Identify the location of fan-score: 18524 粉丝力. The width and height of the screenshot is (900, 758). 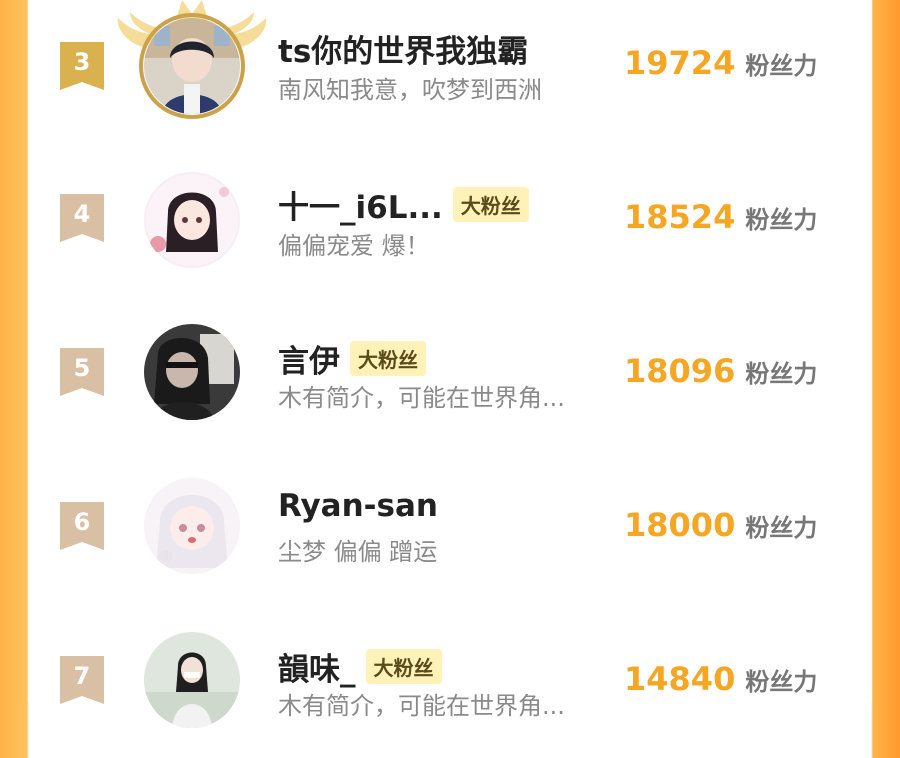
(720, 217).